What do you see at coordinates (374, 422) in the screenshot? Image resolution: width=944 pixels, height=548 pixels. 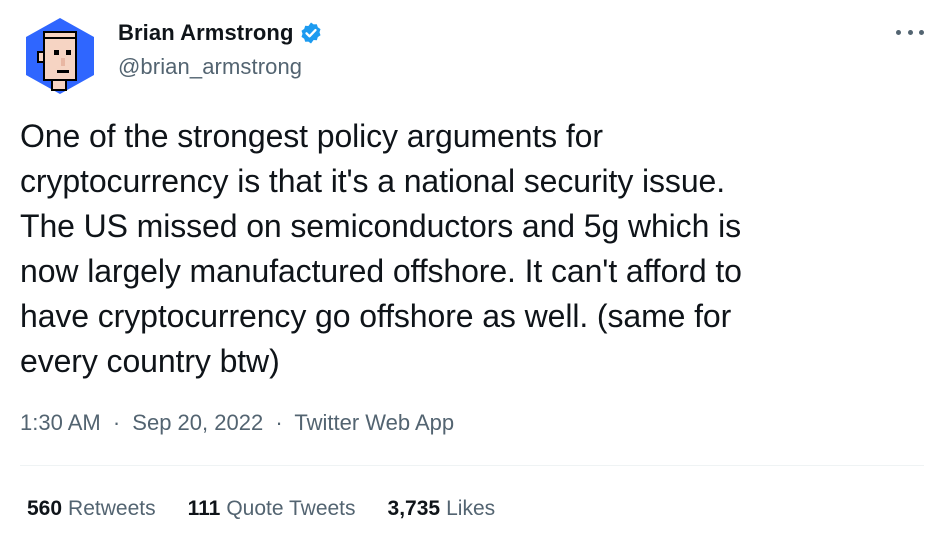 I see `tweet-source: Twitter Web App` at bounding box center [374, 422].